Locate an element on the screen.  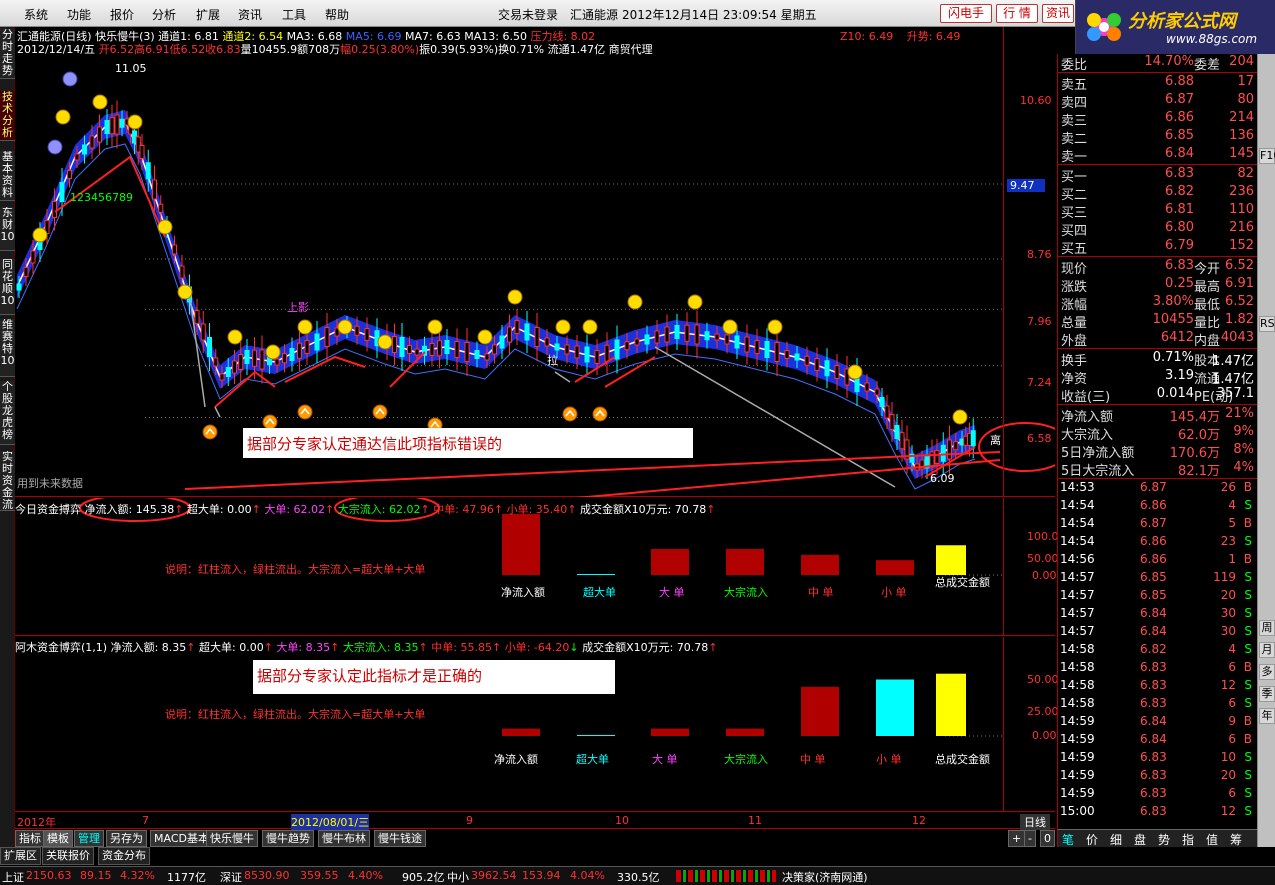
tab-save-as: 另存为 is located at coordinates (126, 838).